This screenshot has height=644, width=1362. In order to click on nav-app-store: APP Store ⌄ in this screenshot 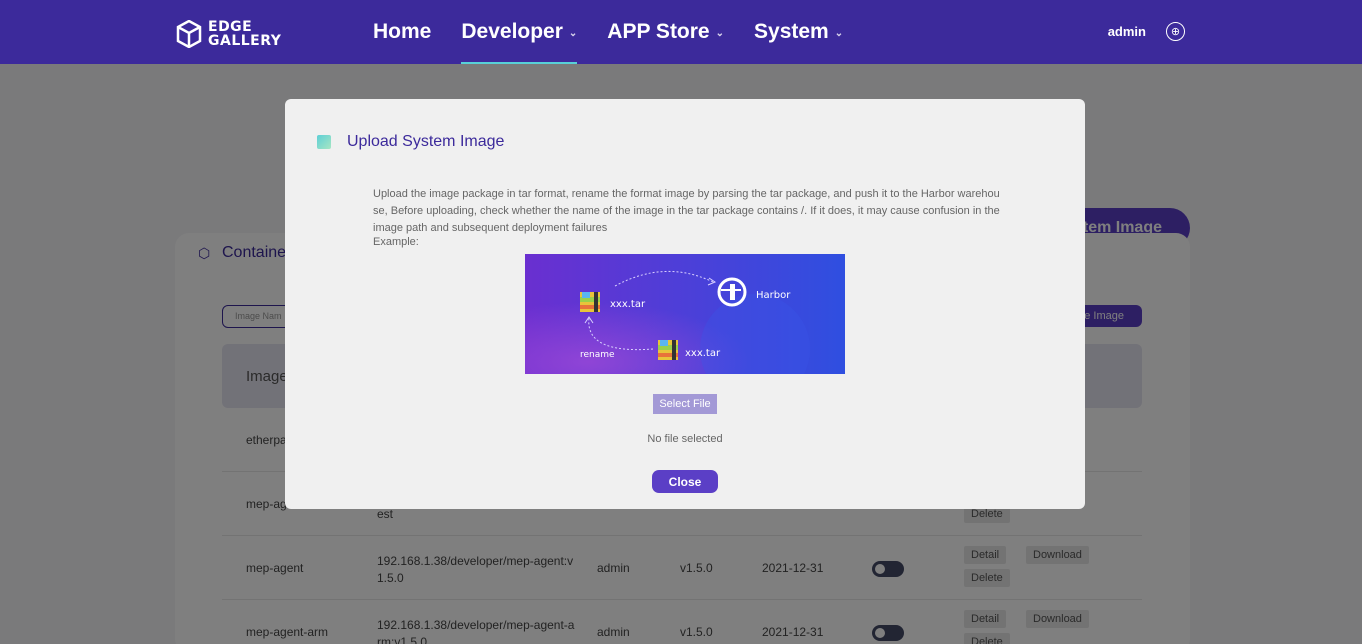, I will do `click(665, 42)`.